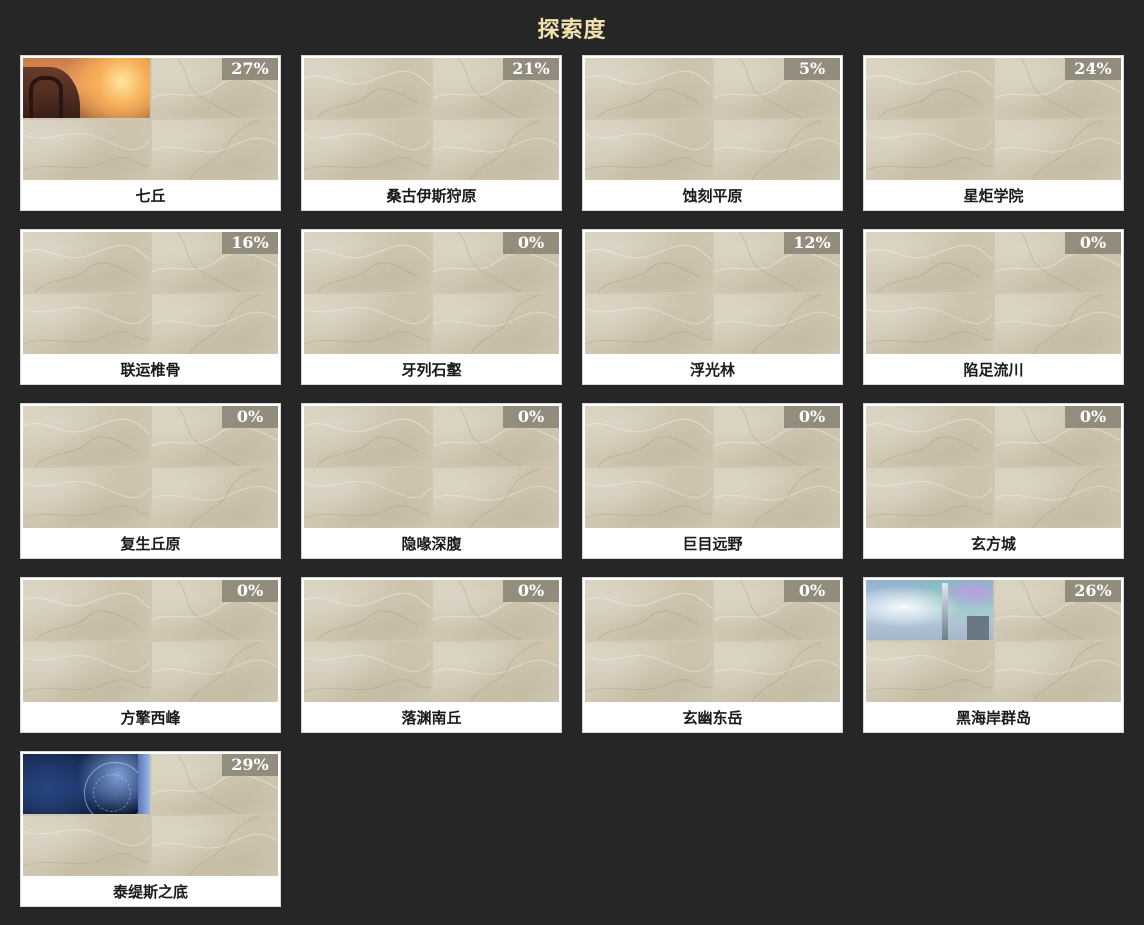  I want to click on region-card: 0% 巨目远野, so click(712, 481).